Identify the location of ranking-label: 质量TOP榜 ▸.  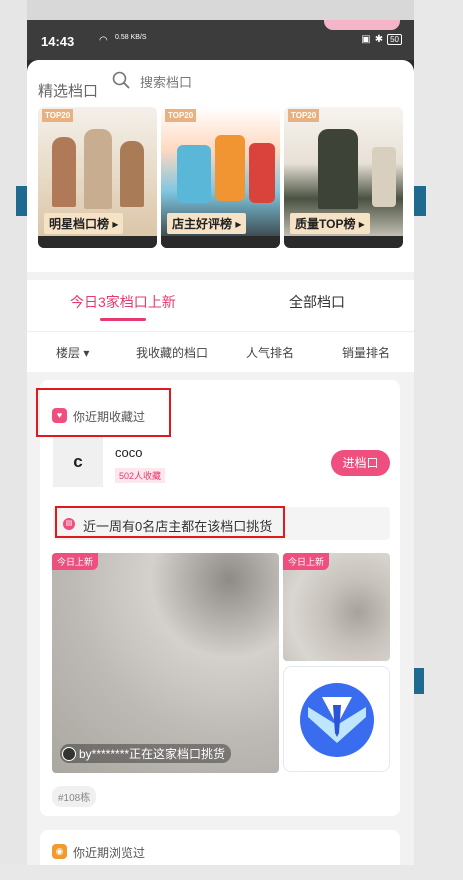
(330, 223).